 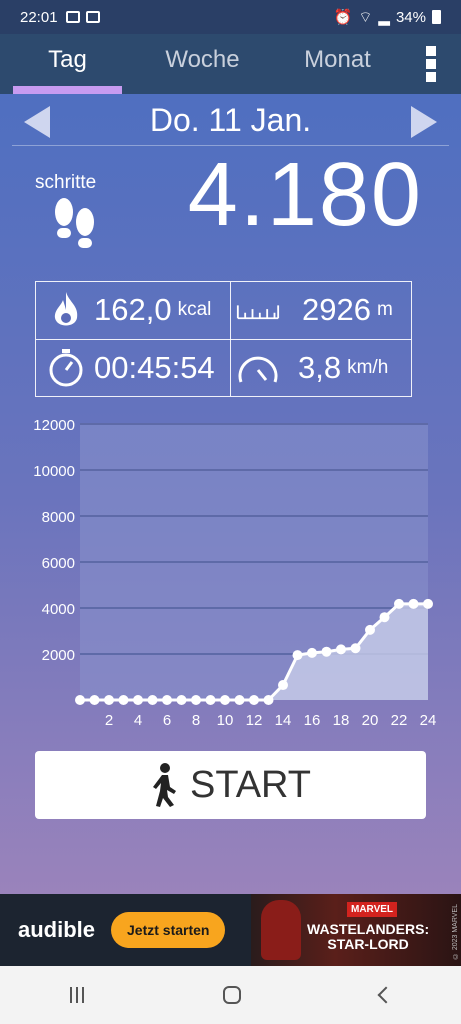 I want to click on calories-value: 162,0, so click(x=133, y=309).